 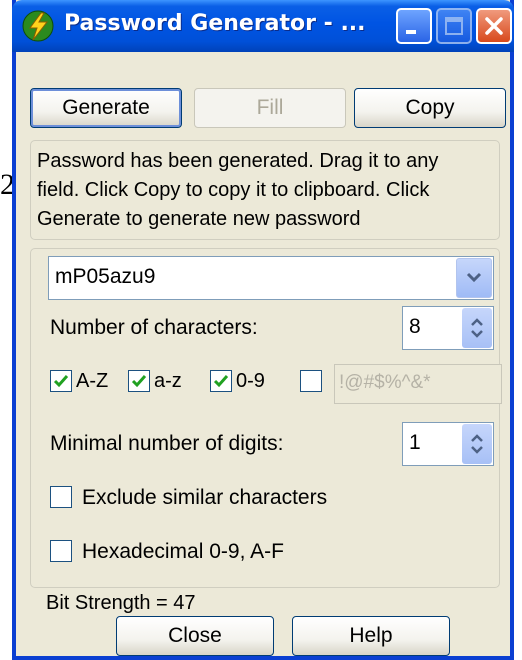 What do you see at coordinates (61, 551) in the screenshot?
I see `hexadecimal-checkbox` at bounding box center [61, 551].